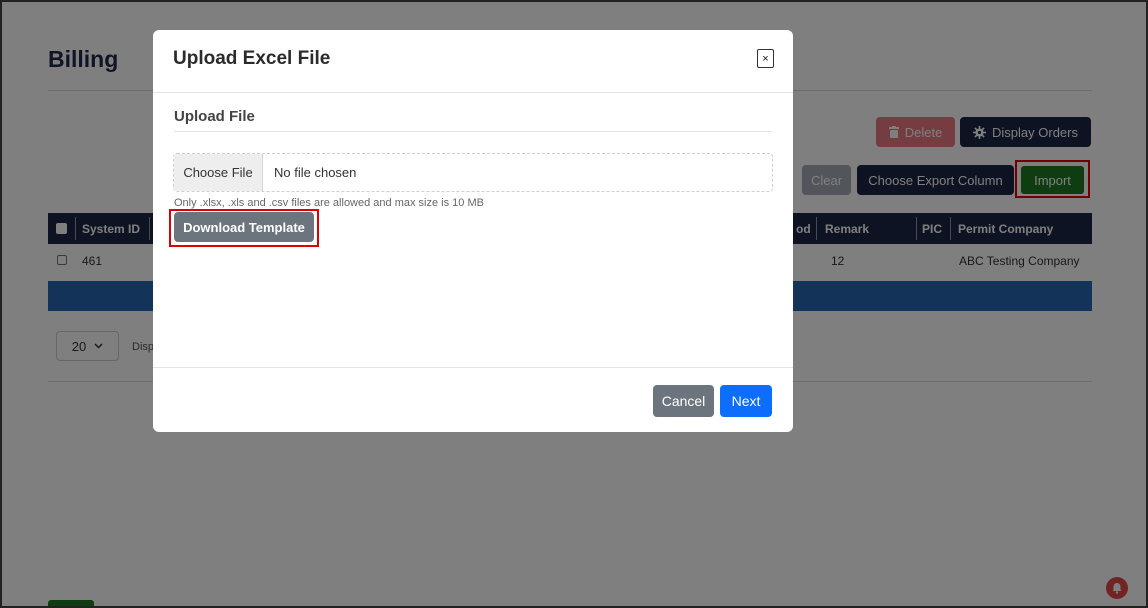  What do you see at coordinates (473, 131) in the screenshot?
I see `section-divider` at bounding box center [473, 131].